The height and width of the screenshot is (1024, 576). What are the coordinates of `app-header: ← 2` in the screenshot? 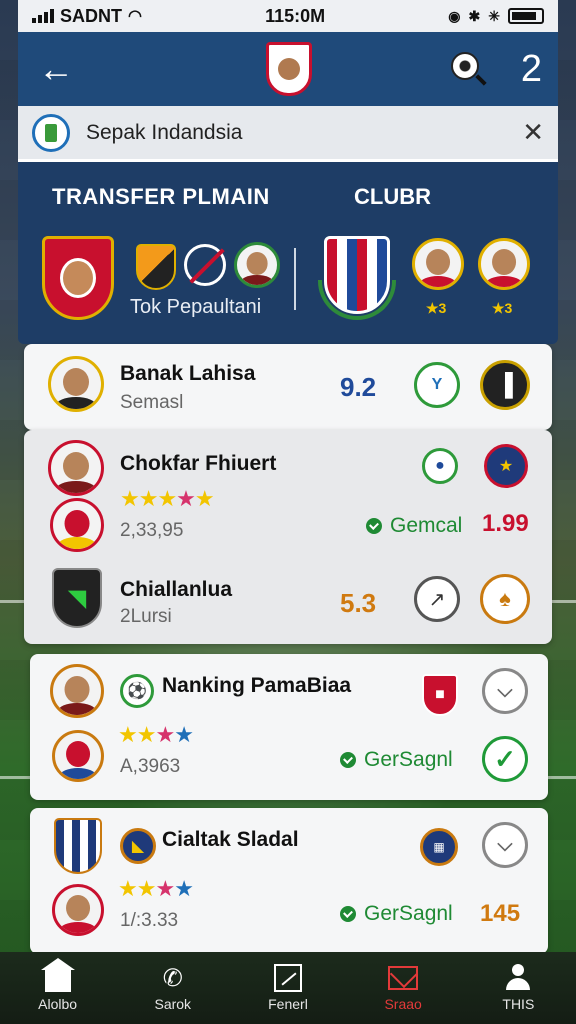 It's located at (288, 69).